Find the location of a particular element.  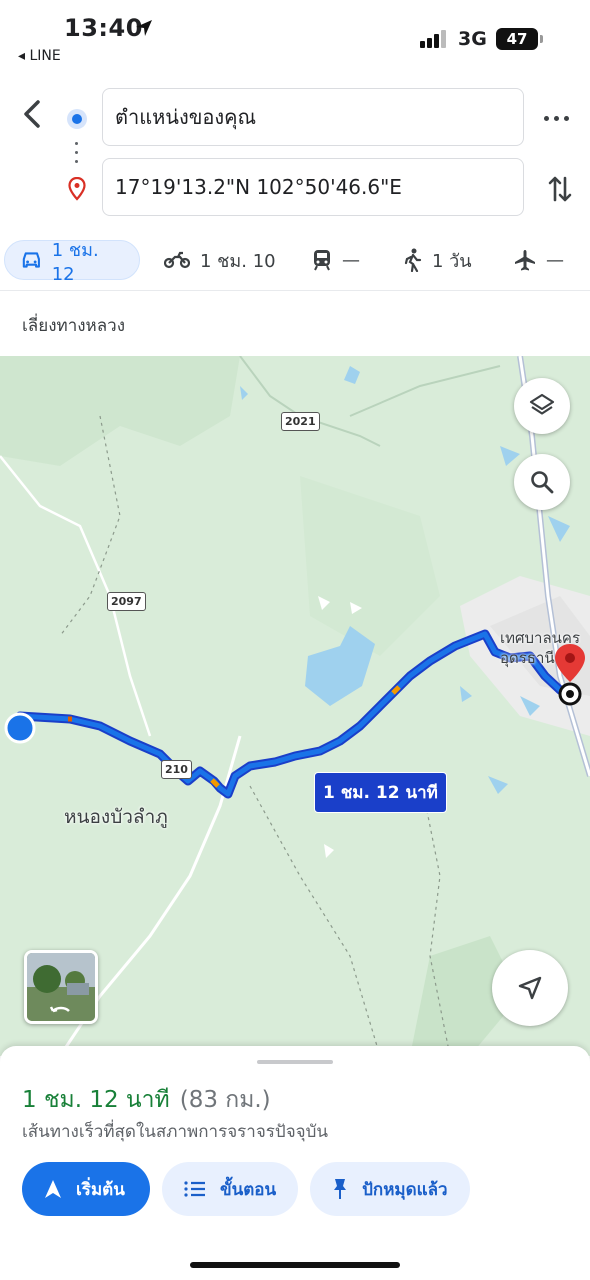

motorcycle-icon is located at coordinates (177, 260).